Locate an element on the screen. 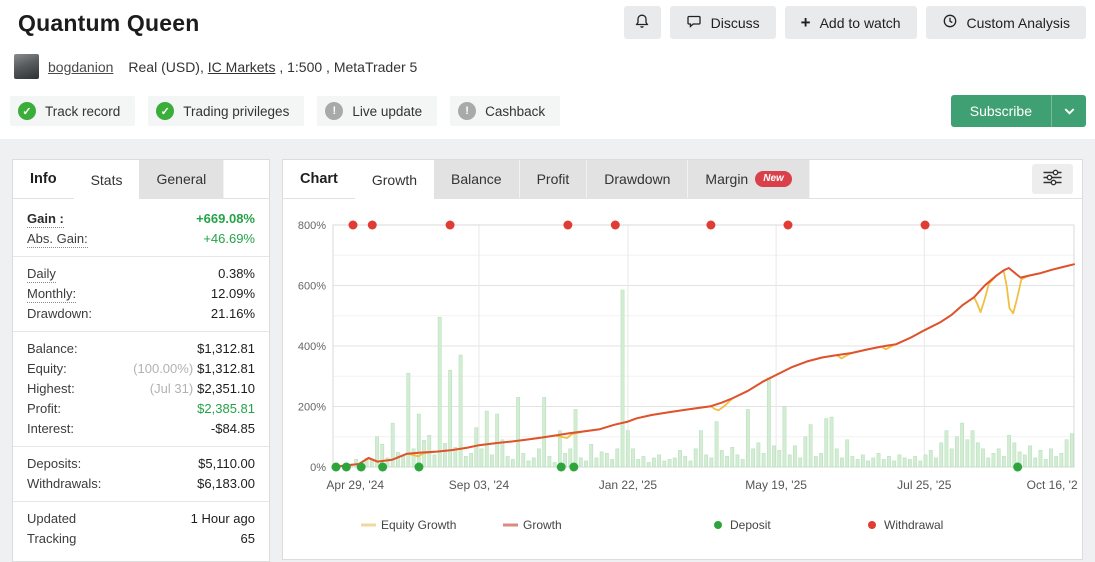 The height and width of the screenshot is (562, 1095). stat-label: Deposits: is located at coordinates (54, 463).